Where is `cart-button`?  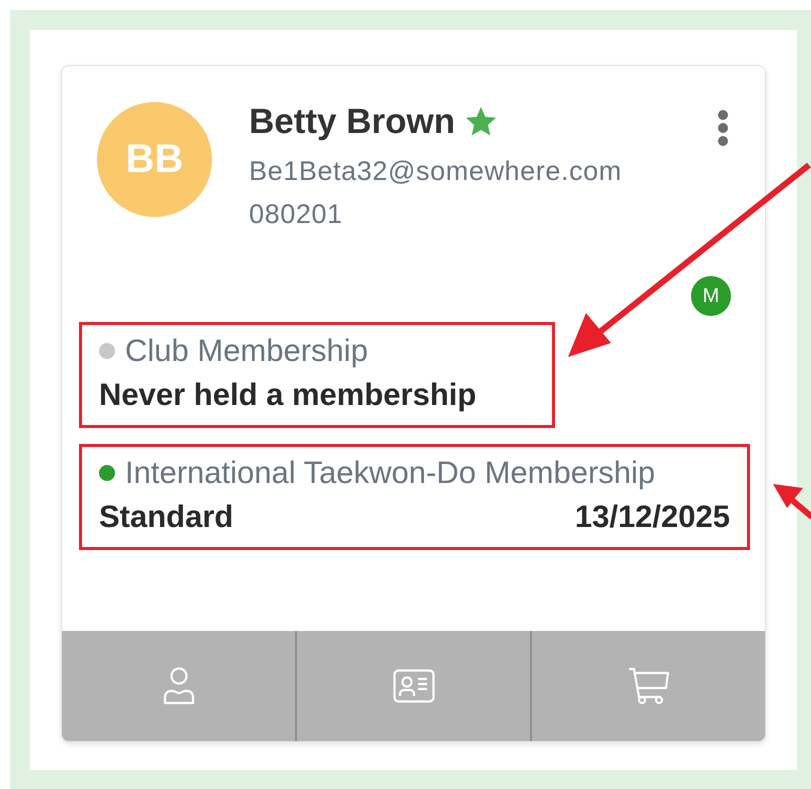 cart-button is located at coordinates (647, 686).